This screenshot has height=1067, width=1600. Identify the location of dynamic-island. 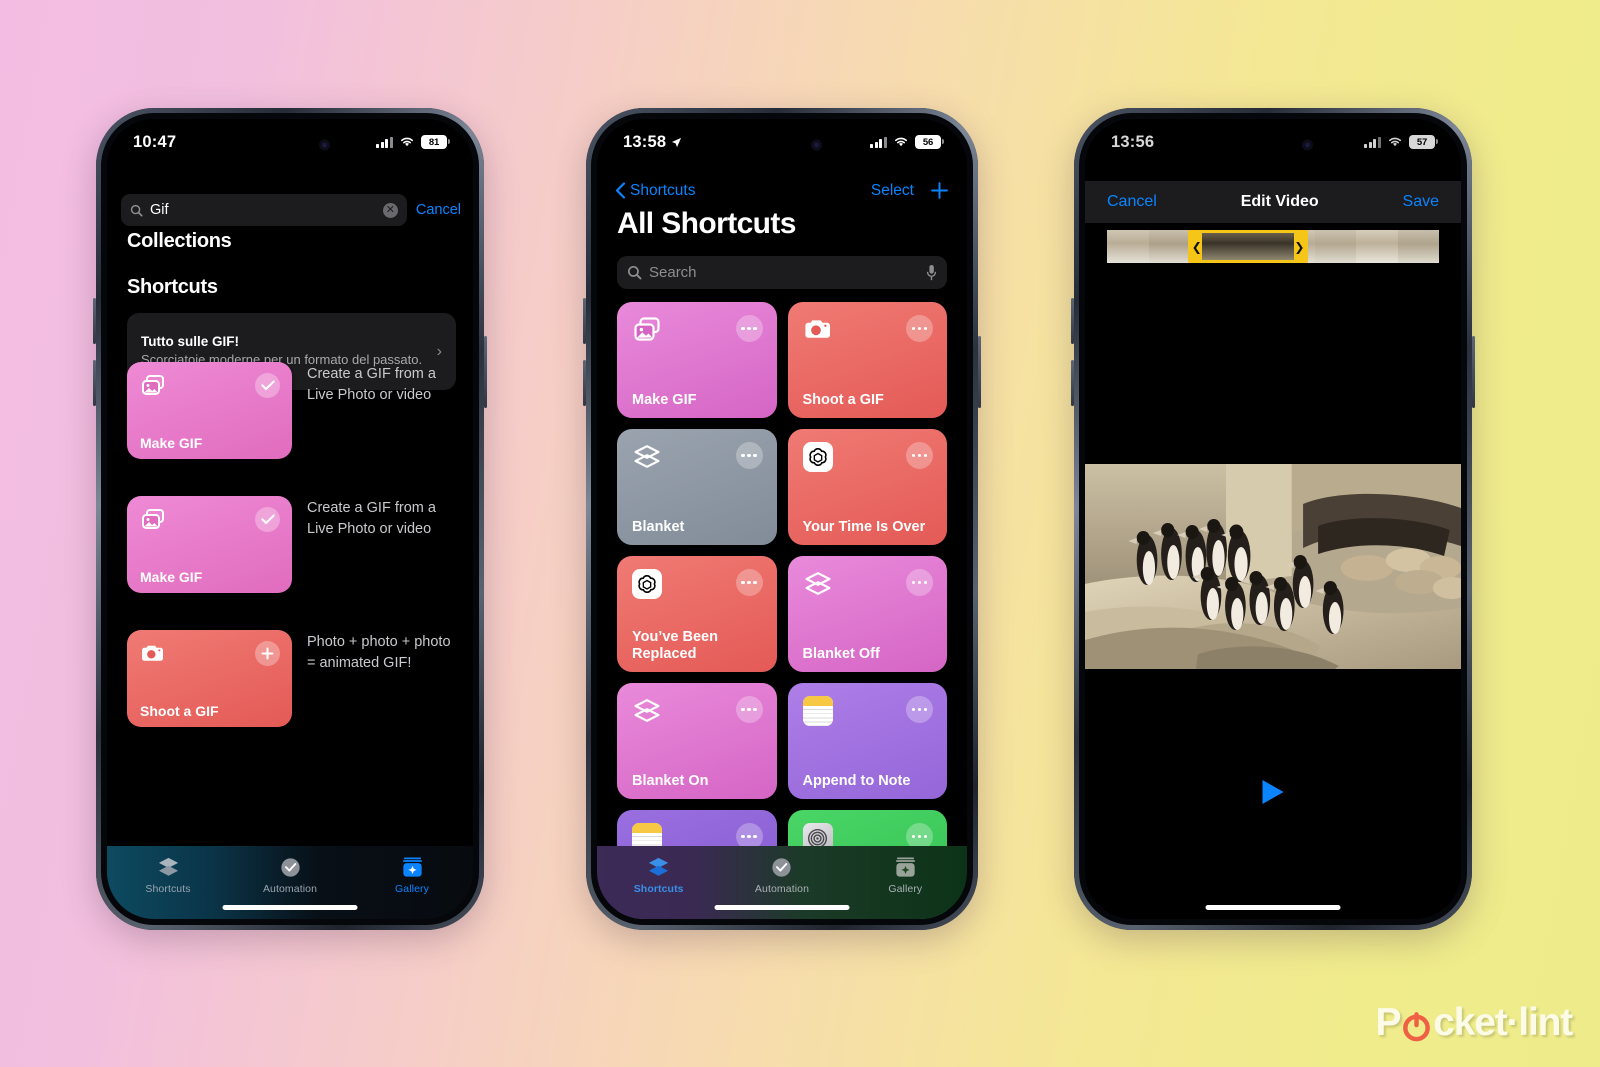
(1273, 145).